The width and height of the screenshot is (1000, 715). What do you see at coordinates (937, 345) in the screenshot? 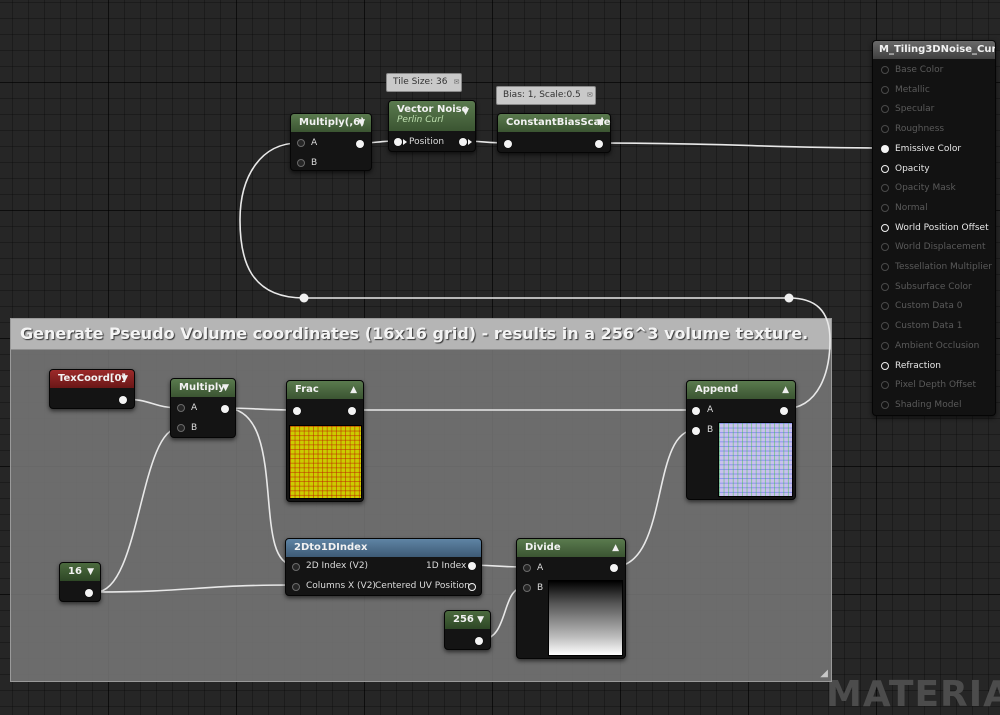
I see `result-input-label: Ambient Occlusion` at bounding box center [937, 345].